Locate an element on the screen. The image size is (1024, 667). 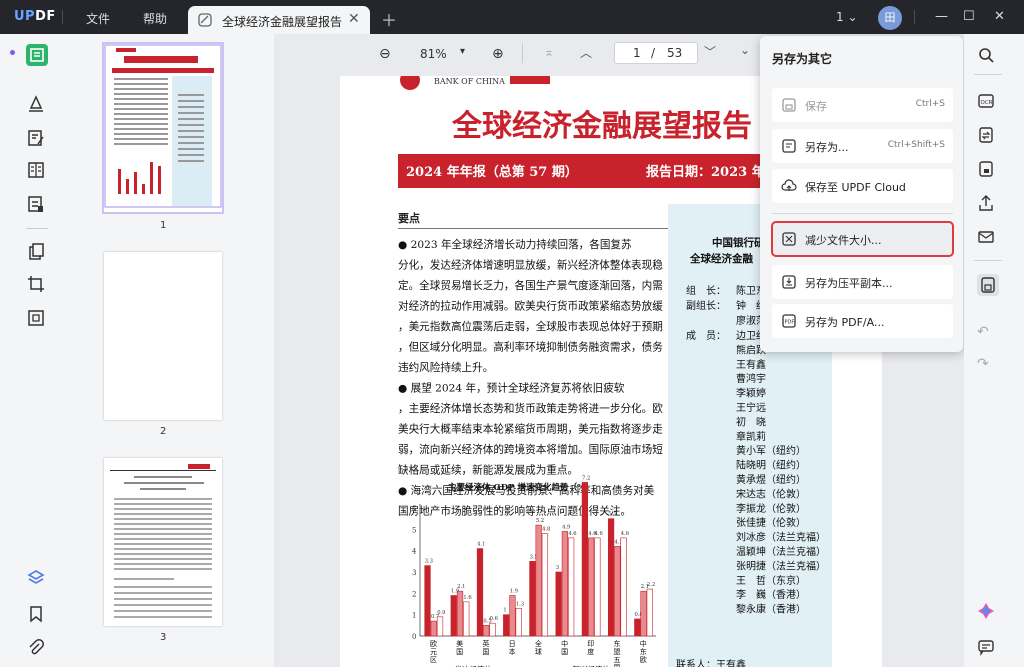
protect-icon is located at coordinates (988, 171).